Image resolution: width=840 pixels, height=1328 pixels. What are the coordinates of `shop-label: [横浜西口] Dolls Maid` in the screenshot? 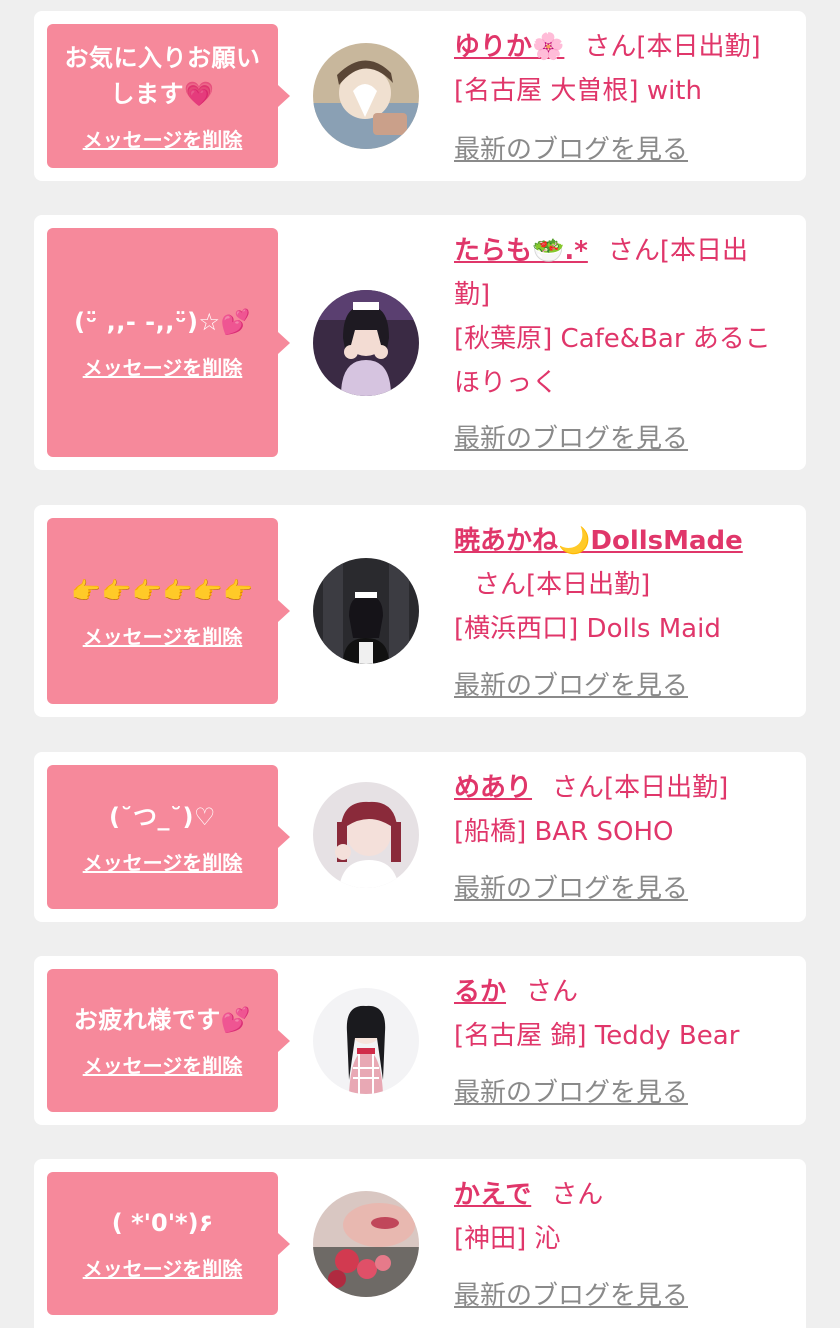 It's located at (587, 629).